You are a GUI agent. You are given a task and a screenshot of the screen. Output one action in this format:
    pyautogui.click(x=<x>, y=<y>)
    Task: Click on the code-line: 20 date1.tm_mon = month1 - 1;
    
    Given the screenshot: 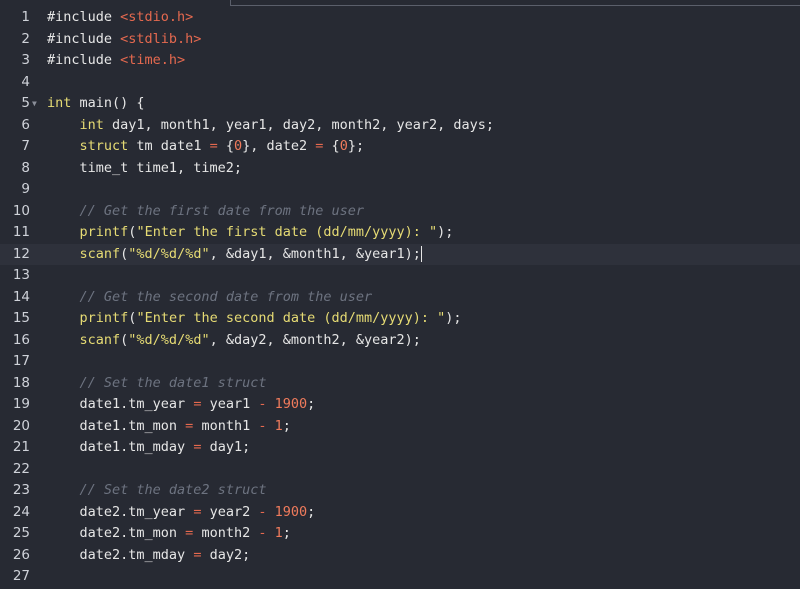 What is the action you would take?
    pyautogui.click(x=400, y=427)
    